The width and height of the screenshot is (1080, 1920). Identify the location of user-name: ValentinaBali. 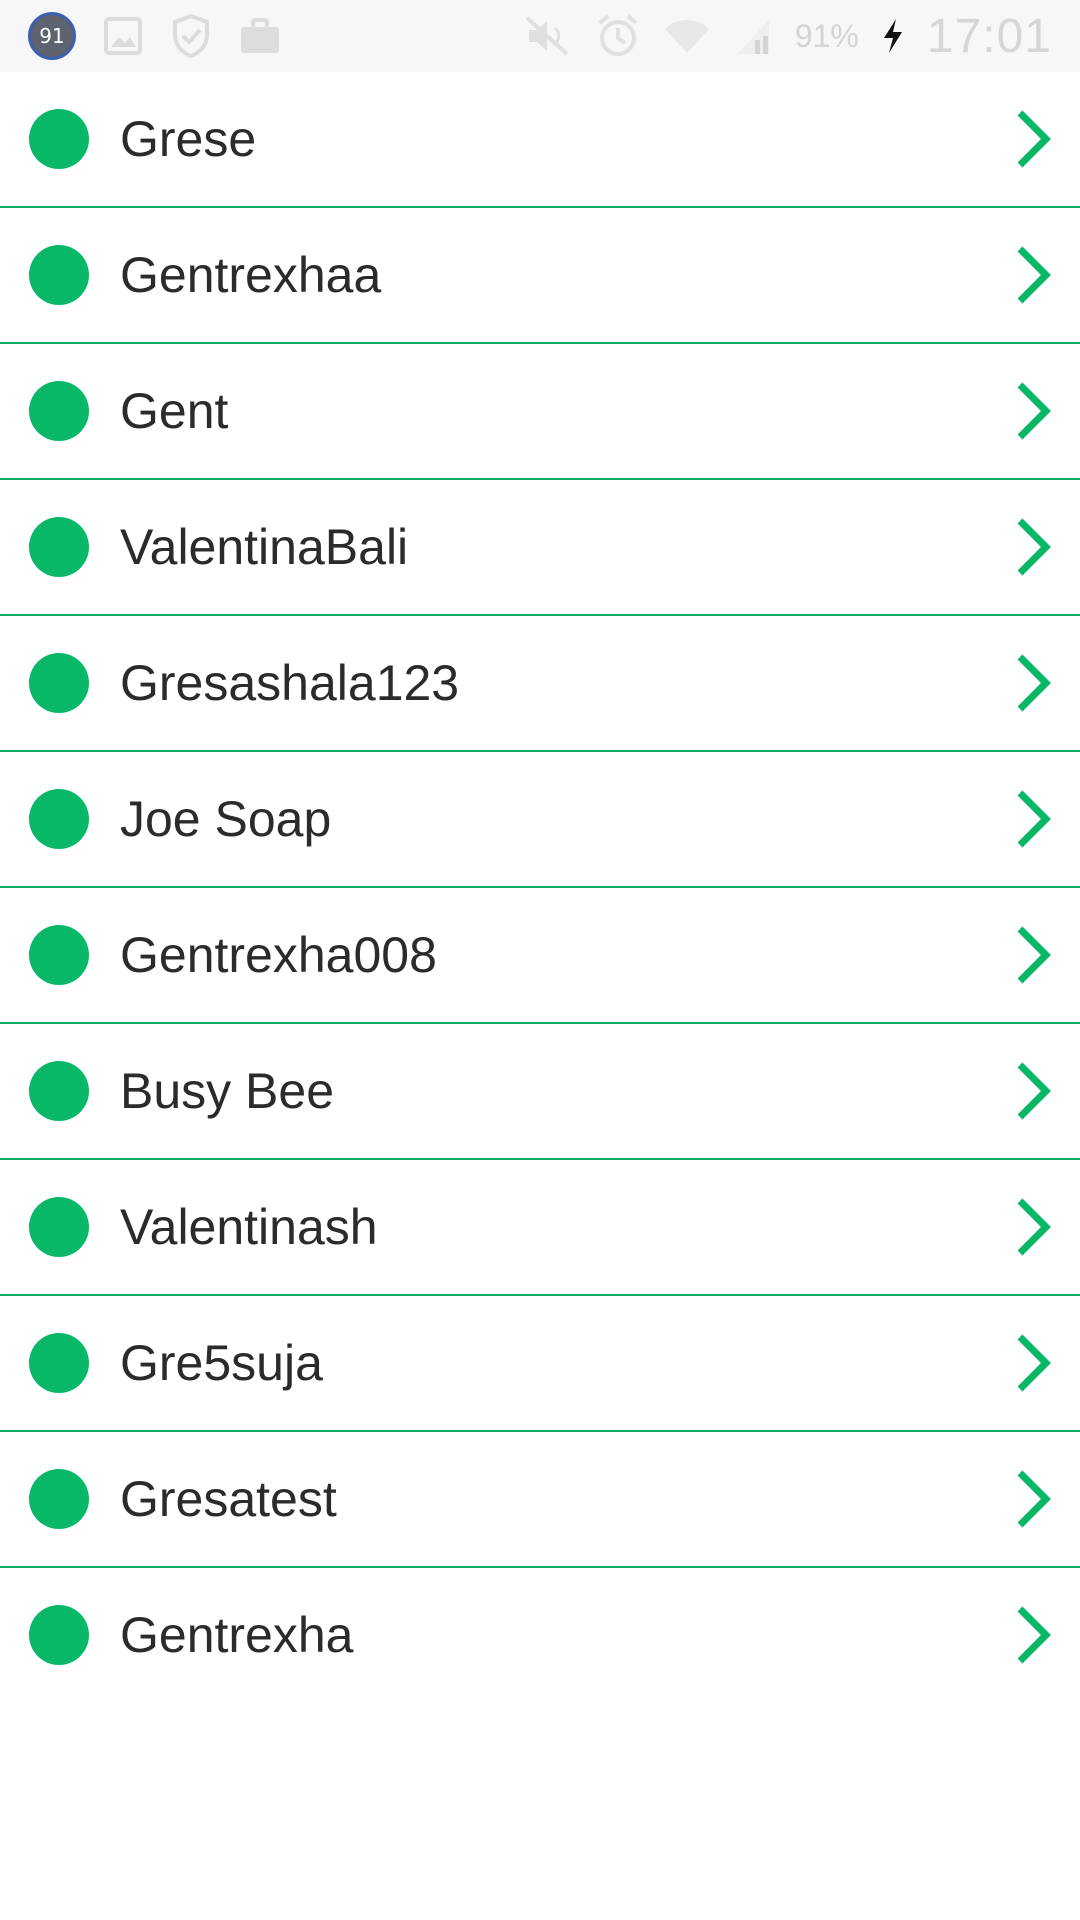
(264, 547).